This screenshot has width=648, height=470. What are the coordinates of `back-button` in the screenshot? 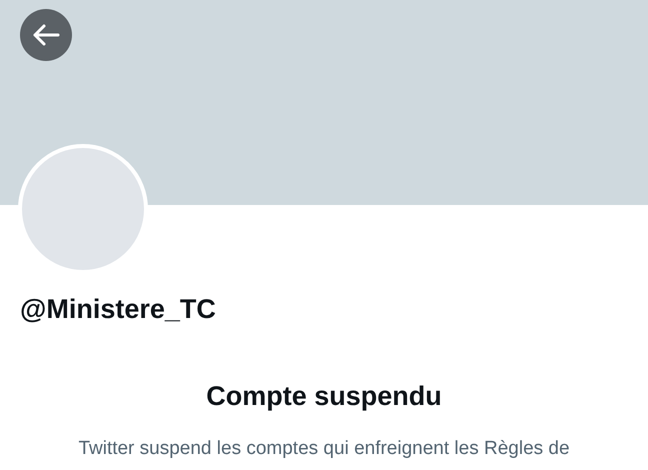 It's located at (46, 35).